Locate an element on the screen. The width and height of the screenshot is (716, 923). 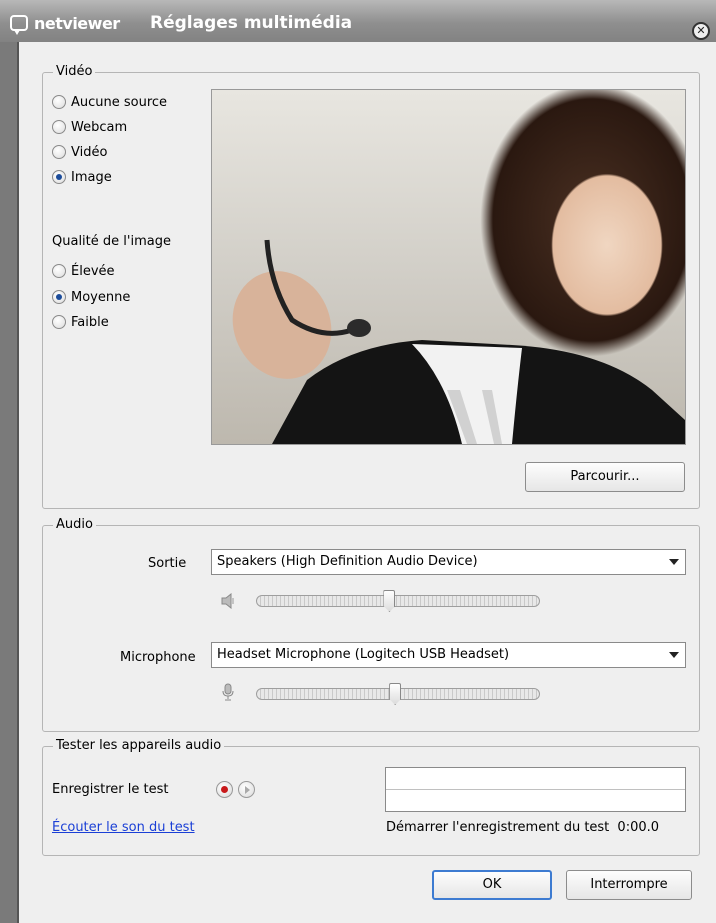
radio-webcam-button is located at coordinates (59, 127).